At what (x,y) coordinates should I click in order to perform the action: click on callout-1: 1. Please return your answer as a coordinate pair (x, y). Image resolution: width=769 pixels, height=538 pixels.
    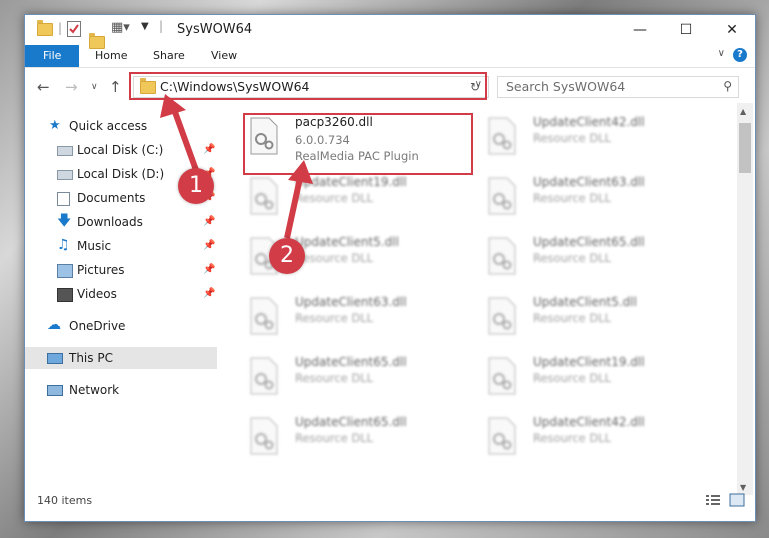
    Looking at the image, I should click on (196, 186).